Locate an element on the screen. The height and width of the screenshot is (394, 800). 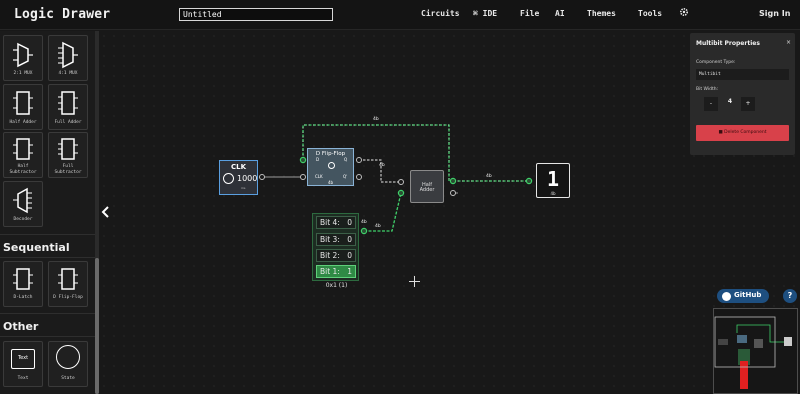
component-type-label: Component Type: is located at coordinates (716, 62).